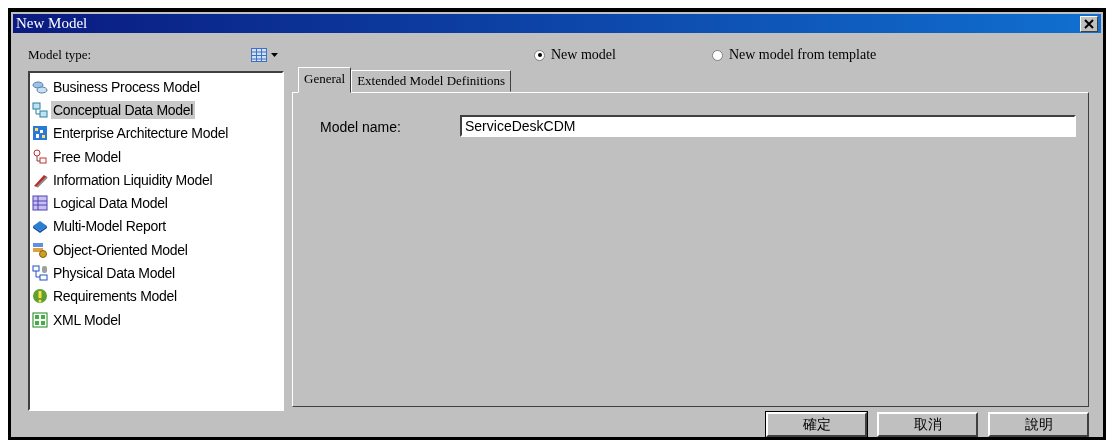  Describe the element at coordinates (156, 226) in the screenshot. I see `model-type-item: Multi-Model Report` at that location.